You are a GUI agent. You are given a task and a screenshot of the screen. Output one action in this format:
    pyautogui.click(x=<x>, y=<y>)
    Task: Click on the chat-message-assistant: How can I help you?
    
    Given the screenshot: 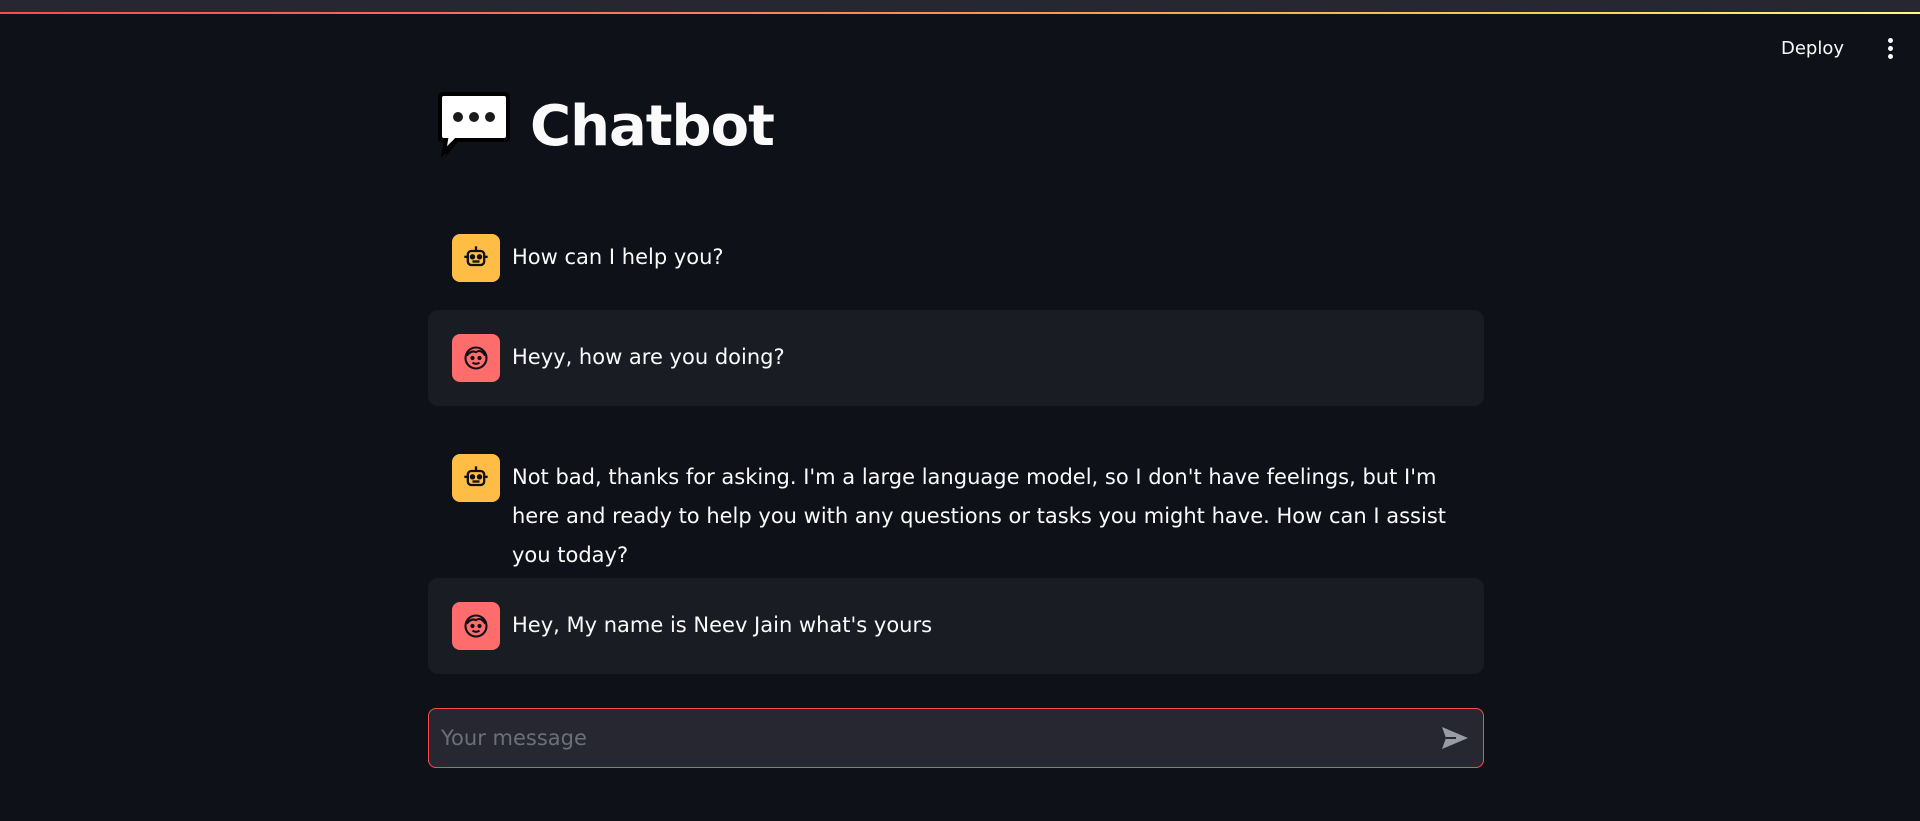 What is the action you would take?
    pyautogui.click(x=956, y=258)
    